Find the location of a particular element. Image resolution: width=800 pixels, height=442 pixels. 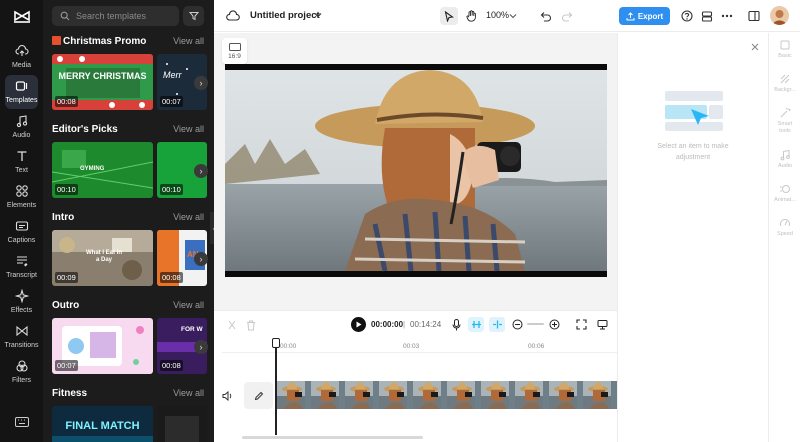

help-icon is located at coordinates (687, 16).